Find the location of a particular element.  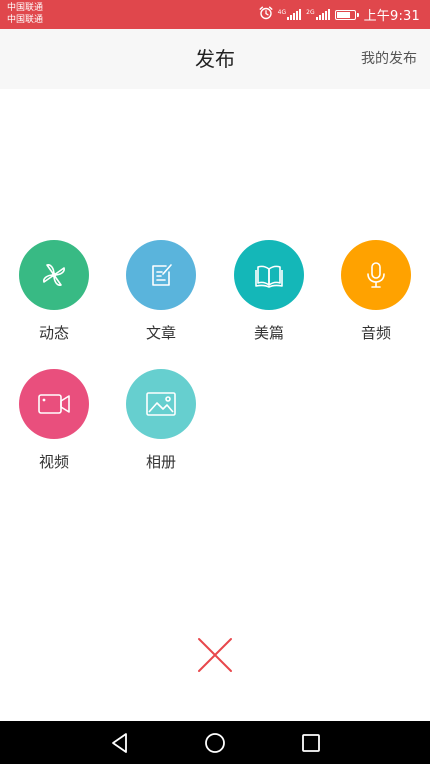

open-book-icon is located at coordinates (269, 276).